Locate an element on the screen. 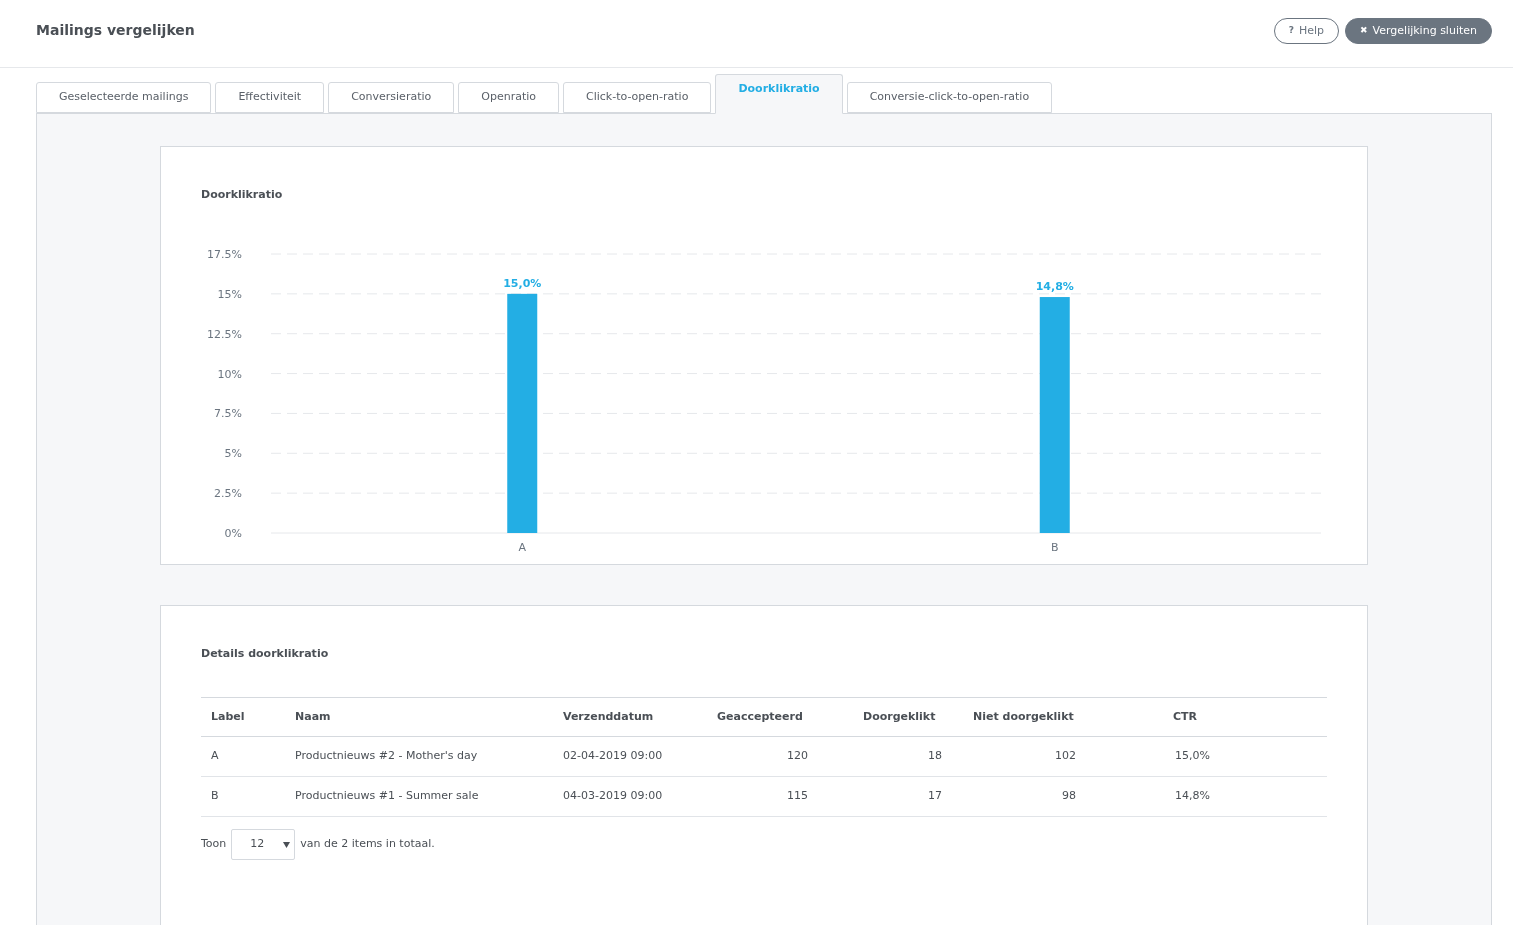 This screenshot has height=925, width=1513. chart-title: Doorklikratio is located at coordinates (242, 195).